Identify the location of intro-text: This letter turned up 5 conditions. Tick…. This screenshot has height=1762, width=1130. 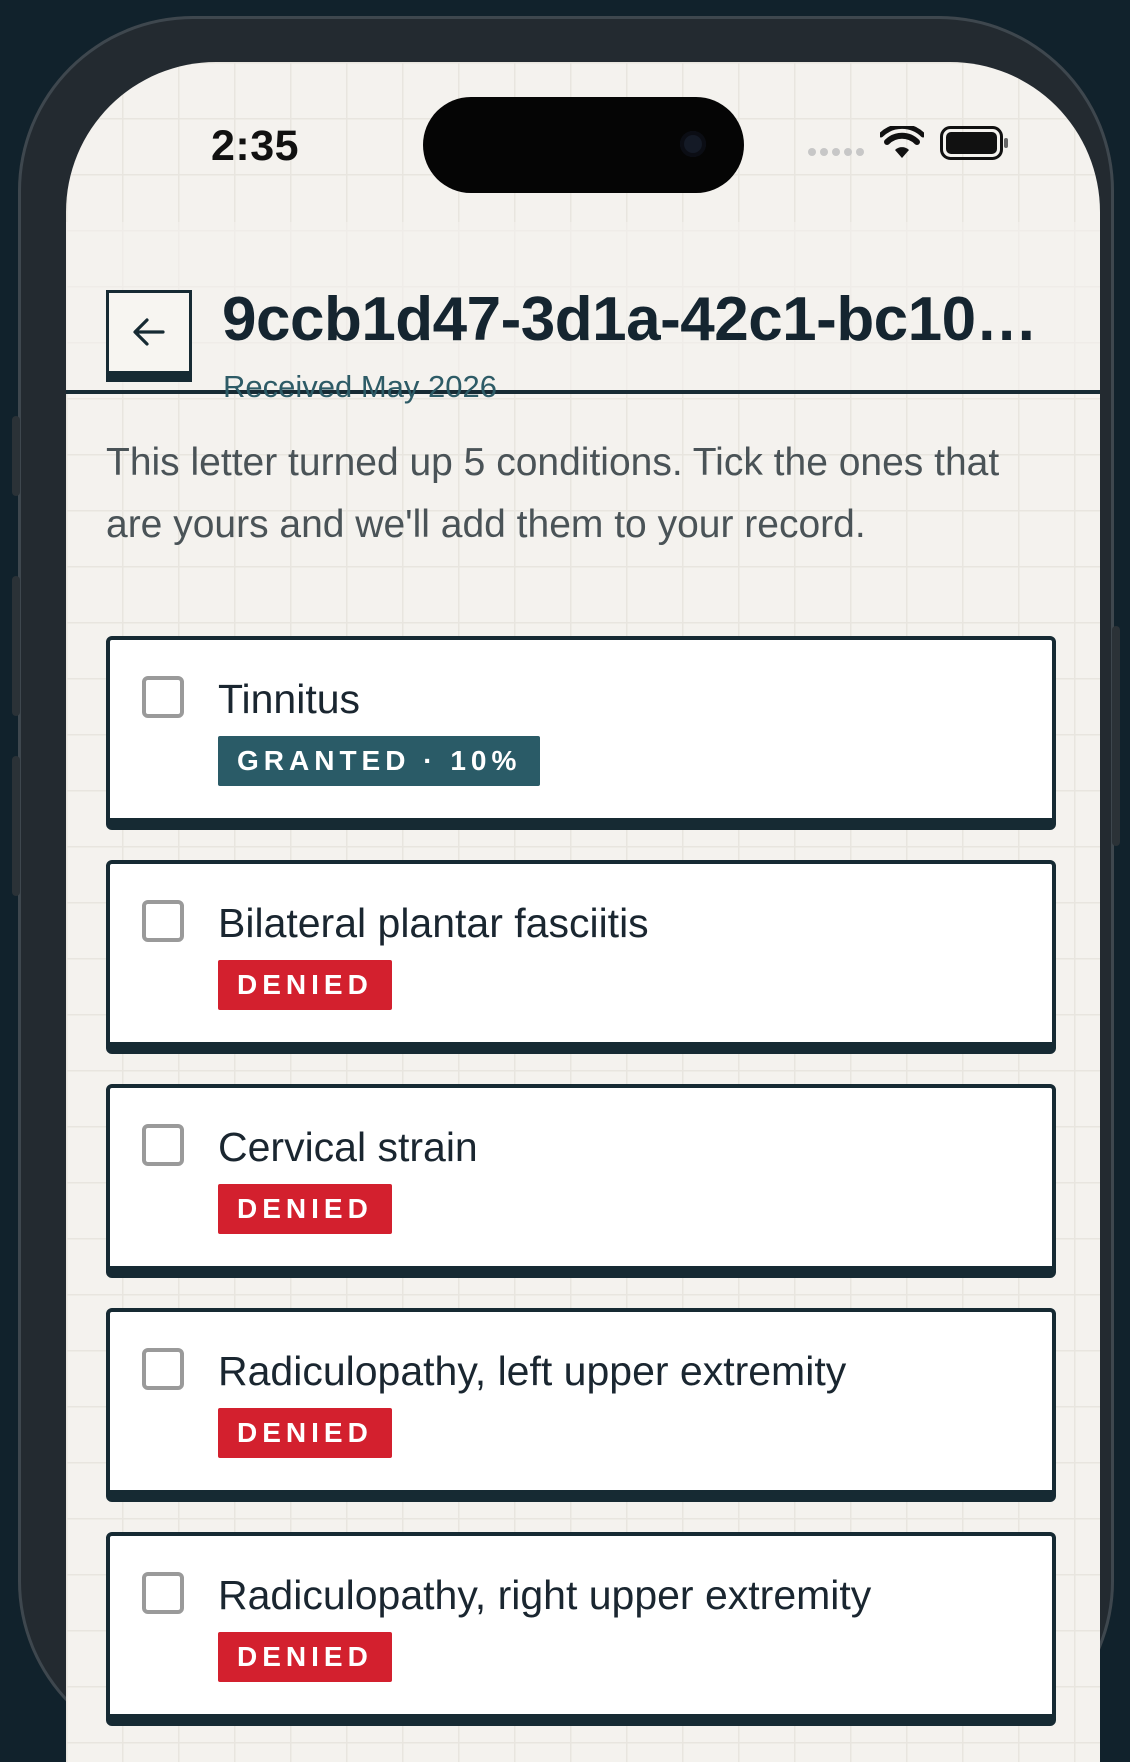
(553, 493).